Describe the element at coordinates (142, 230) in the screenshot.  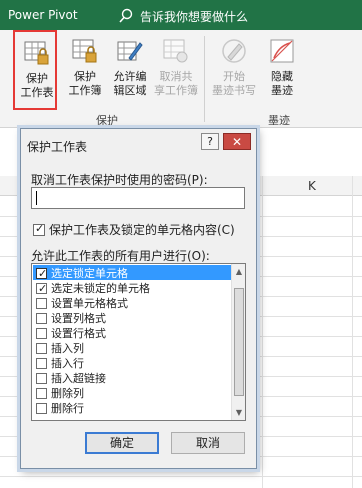
I see `protect-sheet-checkbox-label: 保护工作表及锁定的单元格内容(C)` at that location.